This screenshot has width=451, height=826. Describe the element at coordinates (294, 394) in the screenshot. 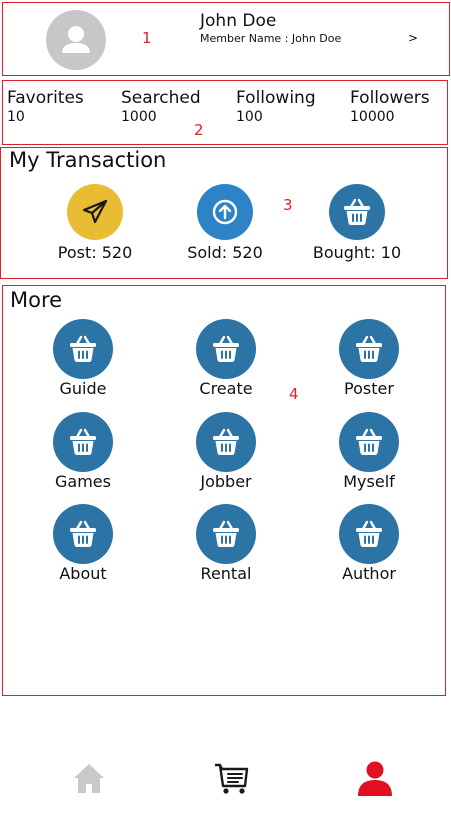

I see `section-marker: 4` at that location.